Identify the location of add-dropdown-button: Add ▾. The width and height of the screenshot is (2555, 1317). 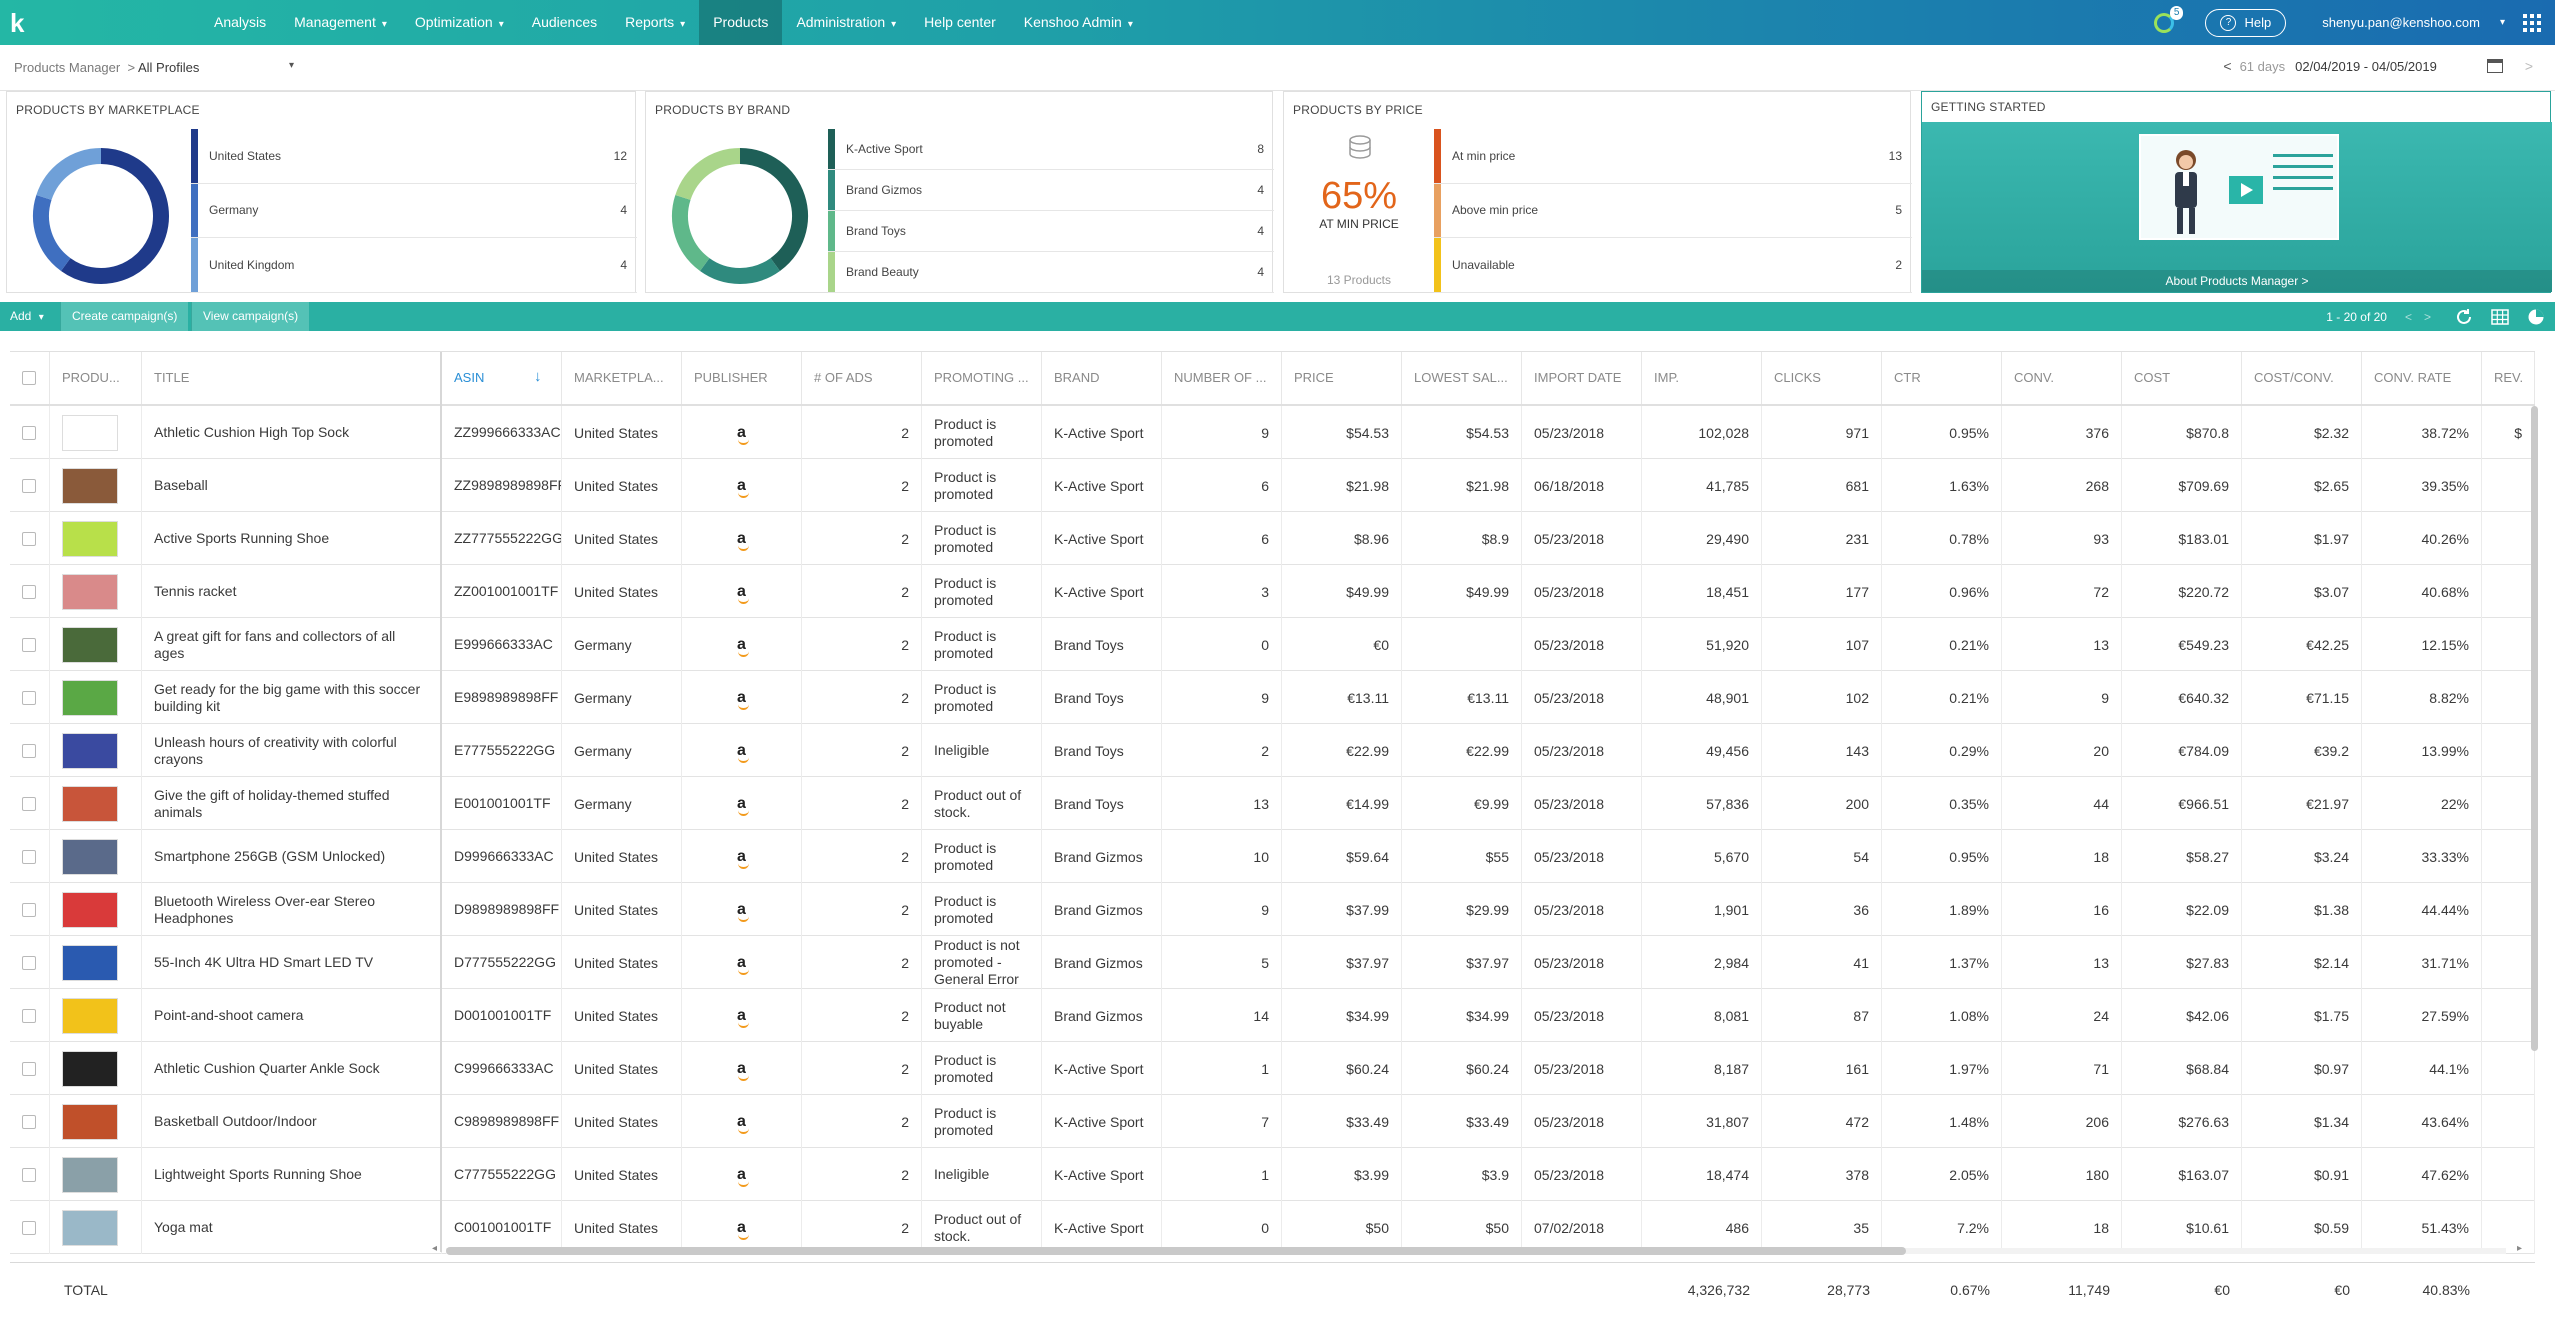
(27, 316).